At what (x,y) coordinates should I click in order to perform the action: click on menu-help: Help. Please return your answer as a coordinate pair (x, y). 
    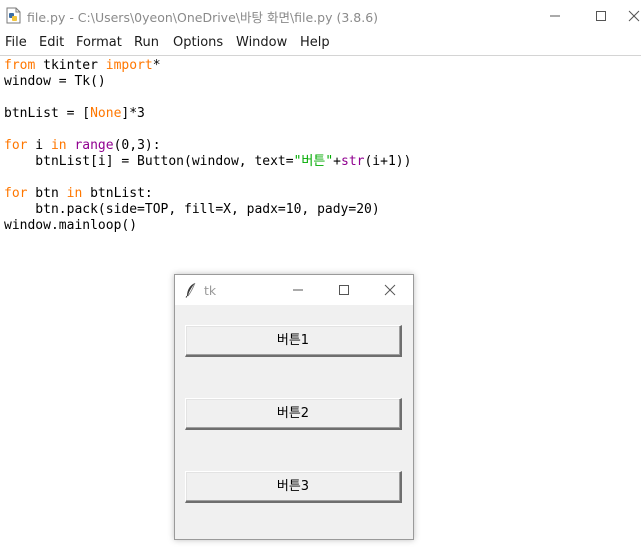
    Looking at the image, I should click on (315, 42).